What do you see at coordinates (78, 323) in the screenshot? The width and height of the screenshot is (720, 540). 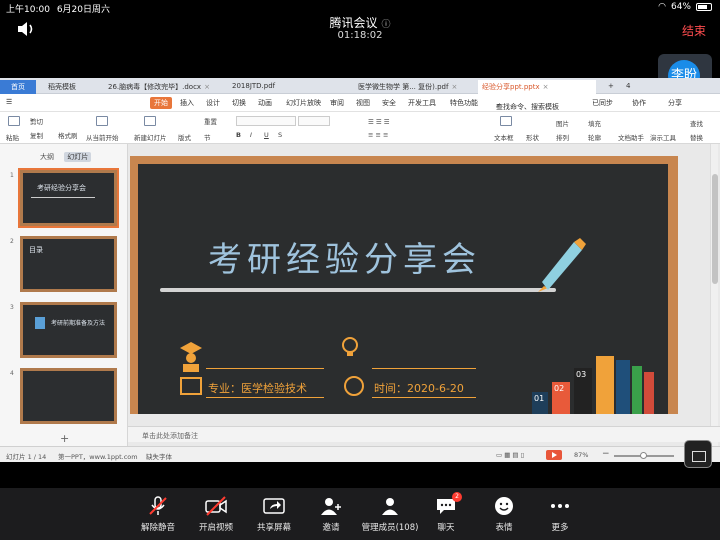 I see `thumb-title: 考研前期准备及方法` at bounding box center [78, 323].